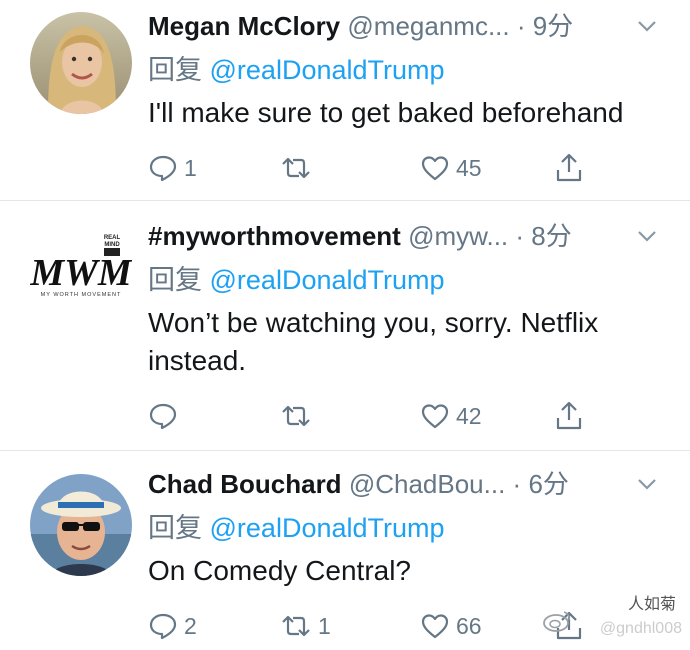  What do you see at coordinates (612, 619) in the screenshot?
I see `watermark: 人如菊 @gndhl008` at bounding box center [612, 619].